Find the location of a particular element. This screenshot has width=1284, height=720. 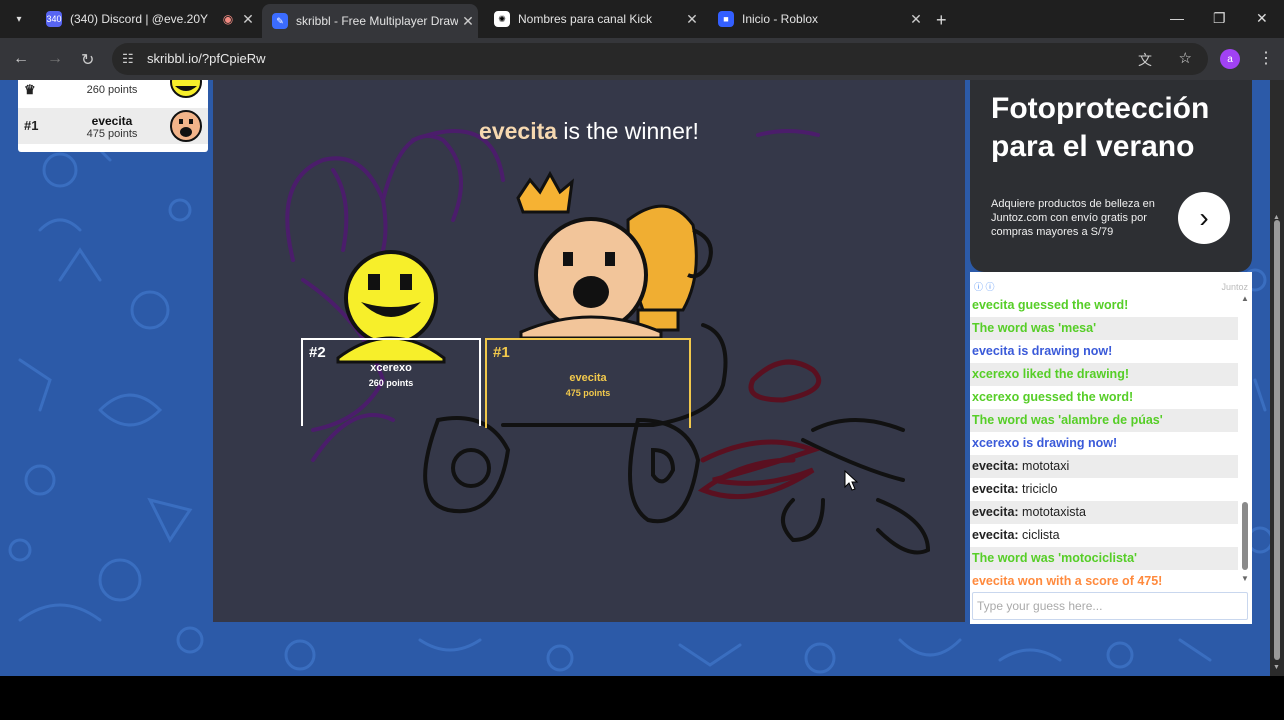

discord-icon: 340 is located at coordinates (54, 19).